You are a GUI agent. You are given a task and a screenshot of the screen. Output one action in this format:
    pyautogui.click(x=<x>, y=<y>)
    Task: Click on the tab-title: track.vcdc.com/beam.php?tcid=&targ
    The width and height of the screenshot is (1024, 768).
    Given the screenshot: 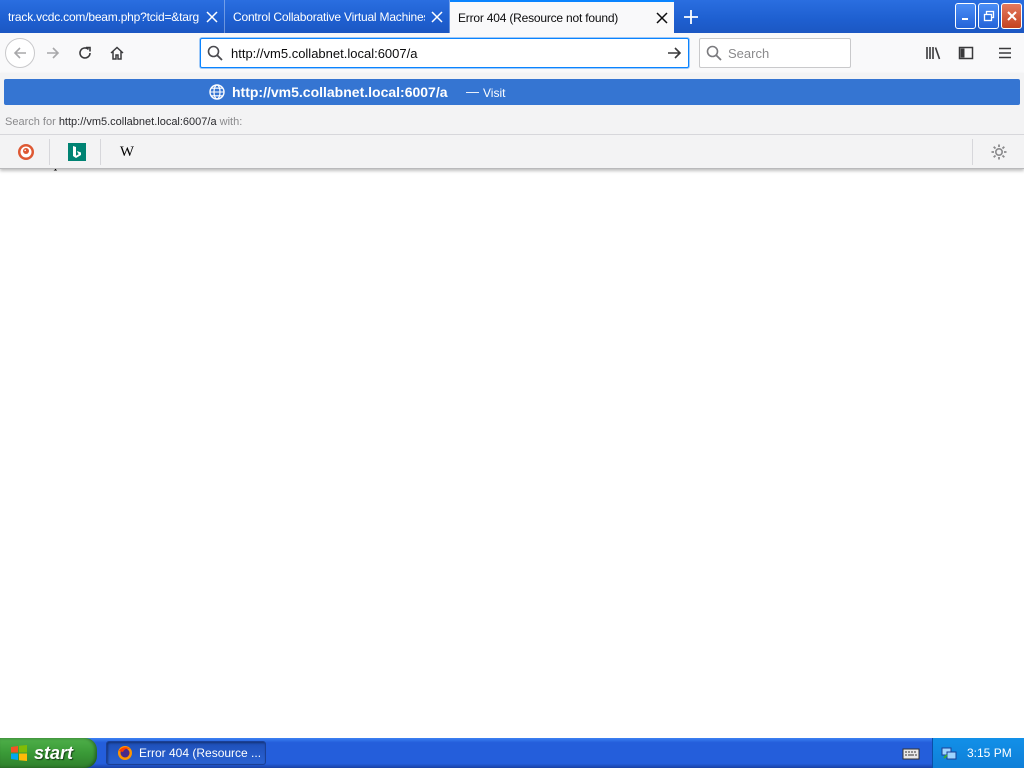 What is the action you would take?
    pyautogui.click(x=103, y=16)
    